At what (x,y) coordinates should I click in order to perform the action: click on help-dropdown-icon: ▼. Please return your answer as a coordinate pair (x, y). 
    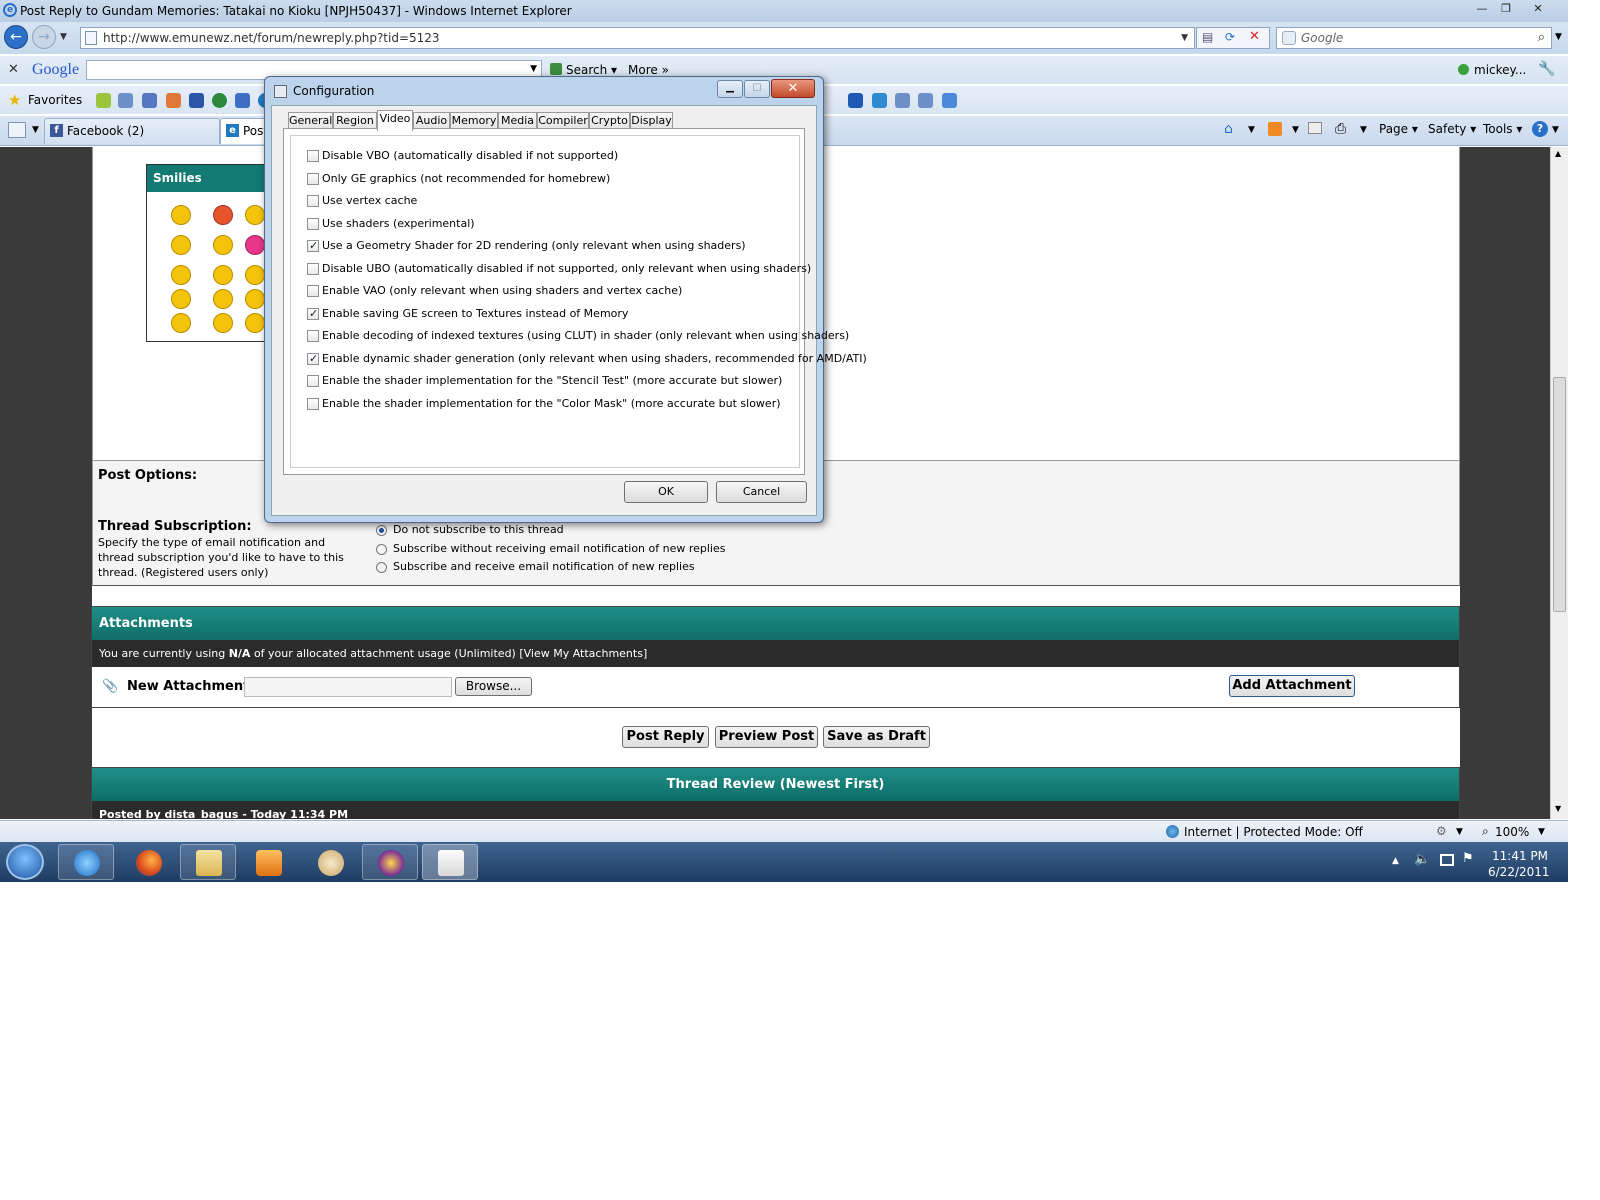
    Looking at the image, I should click on (1555, 130).